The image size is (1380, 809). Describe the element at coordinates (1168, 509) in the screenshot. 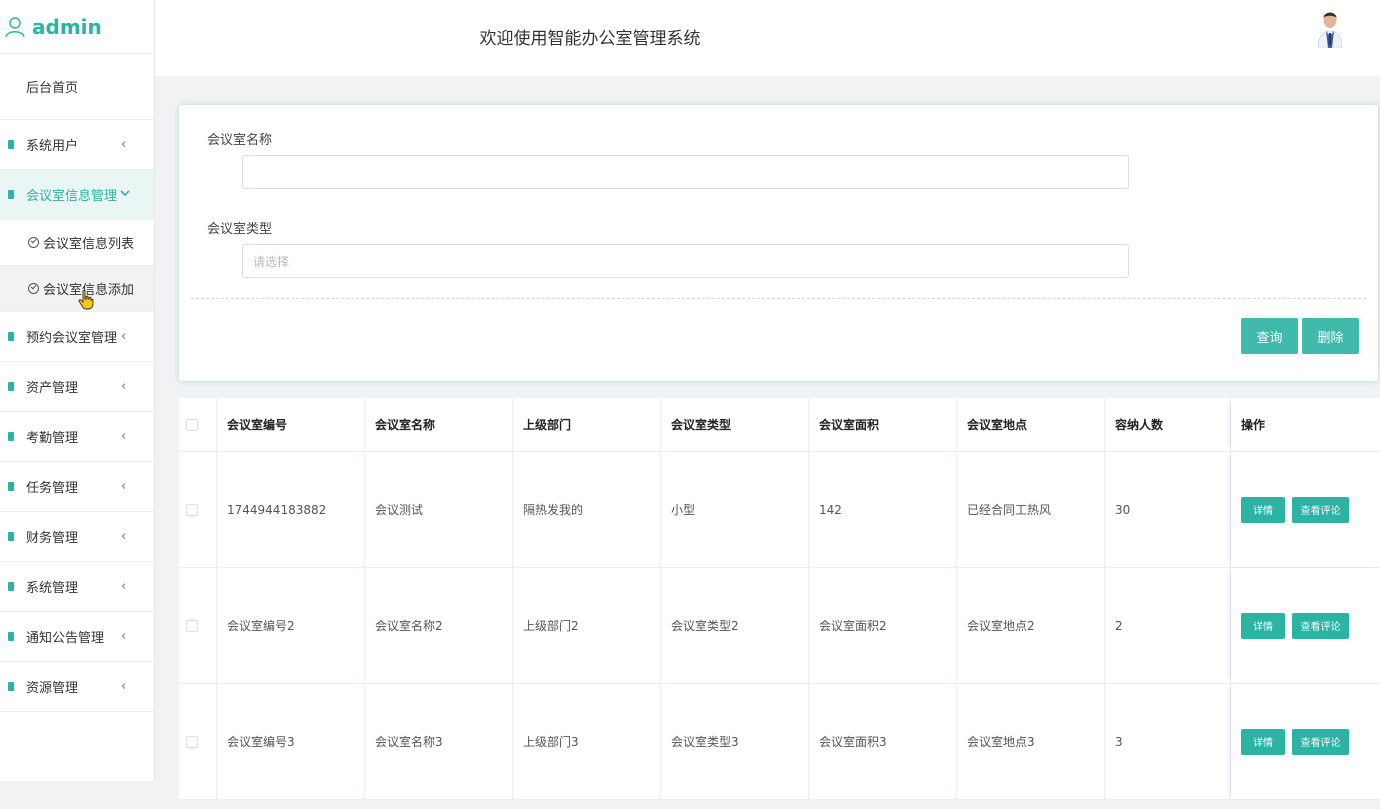

I see `table-cell: 30` at that location.